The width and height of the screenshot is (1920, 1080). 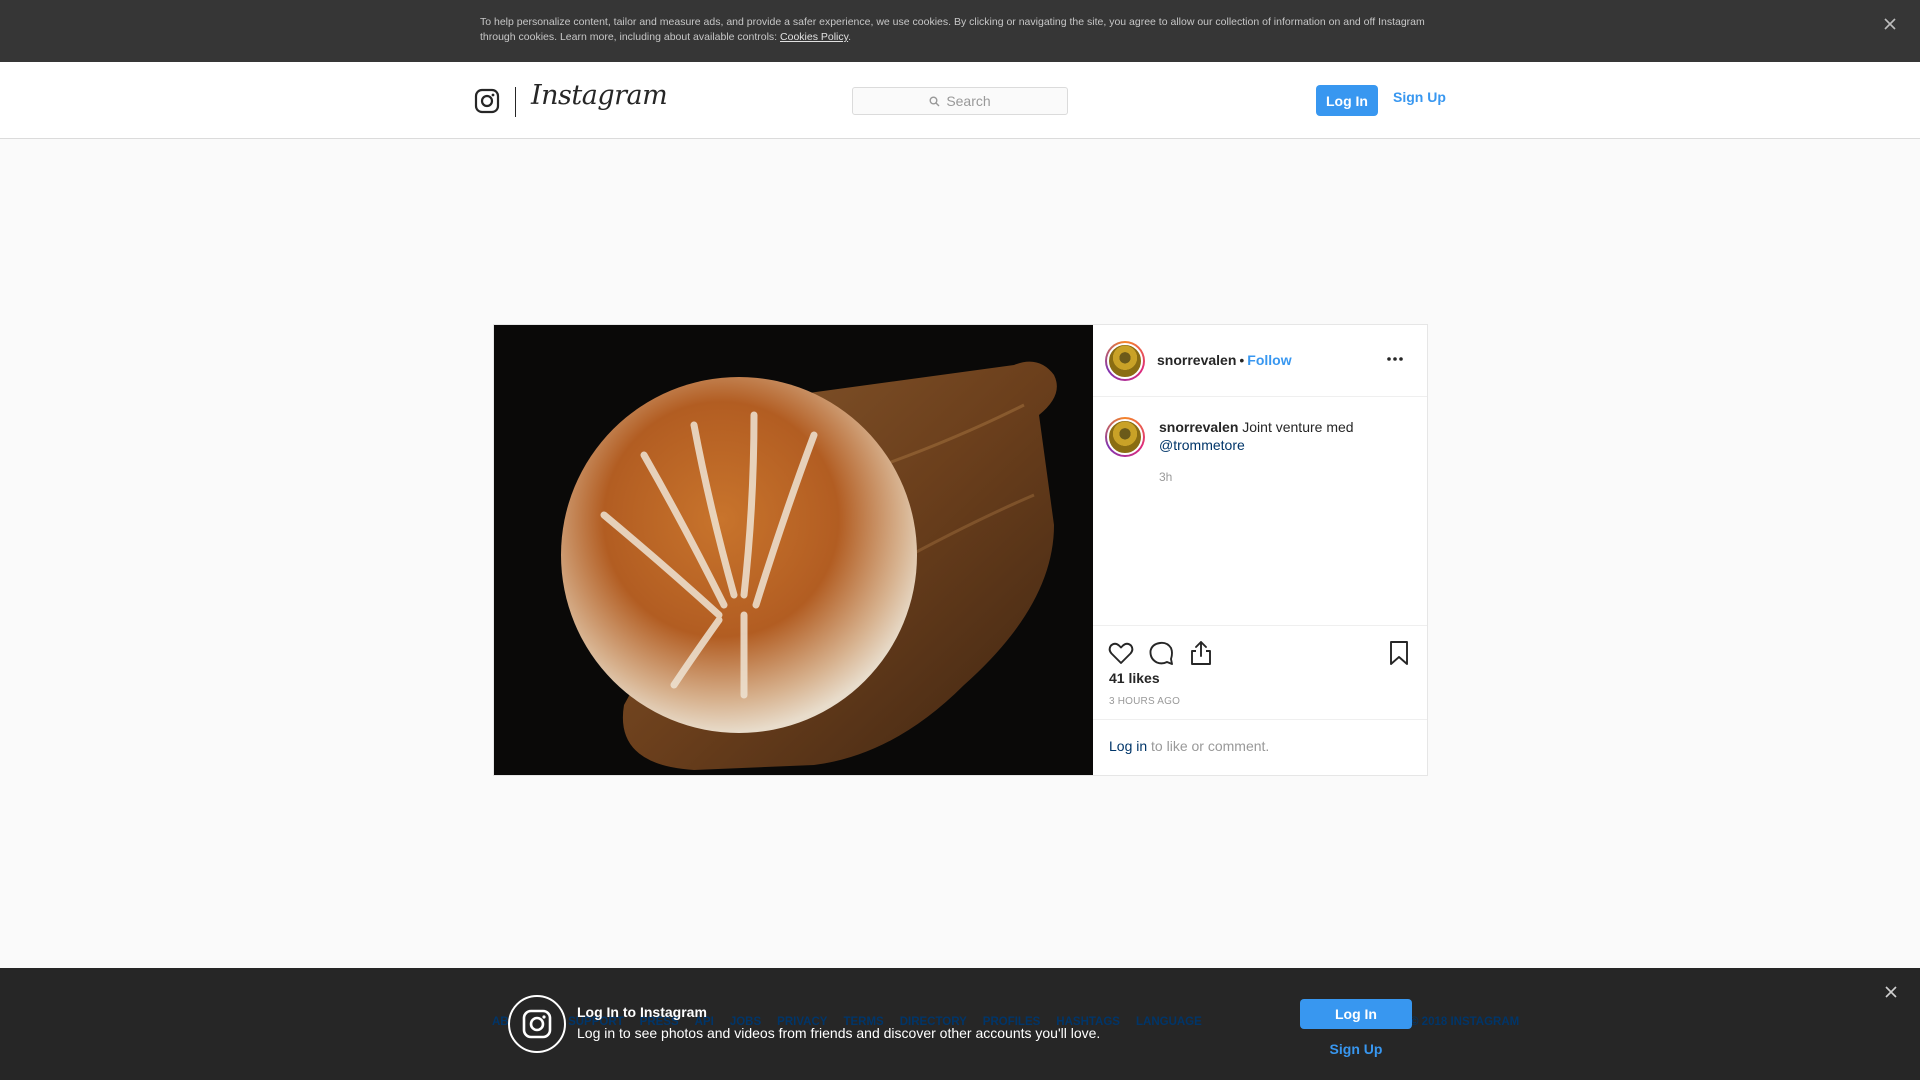 I want to click on footer-copyright: © 2018 INSTAGRAM, so click(x=1465, y=1022).